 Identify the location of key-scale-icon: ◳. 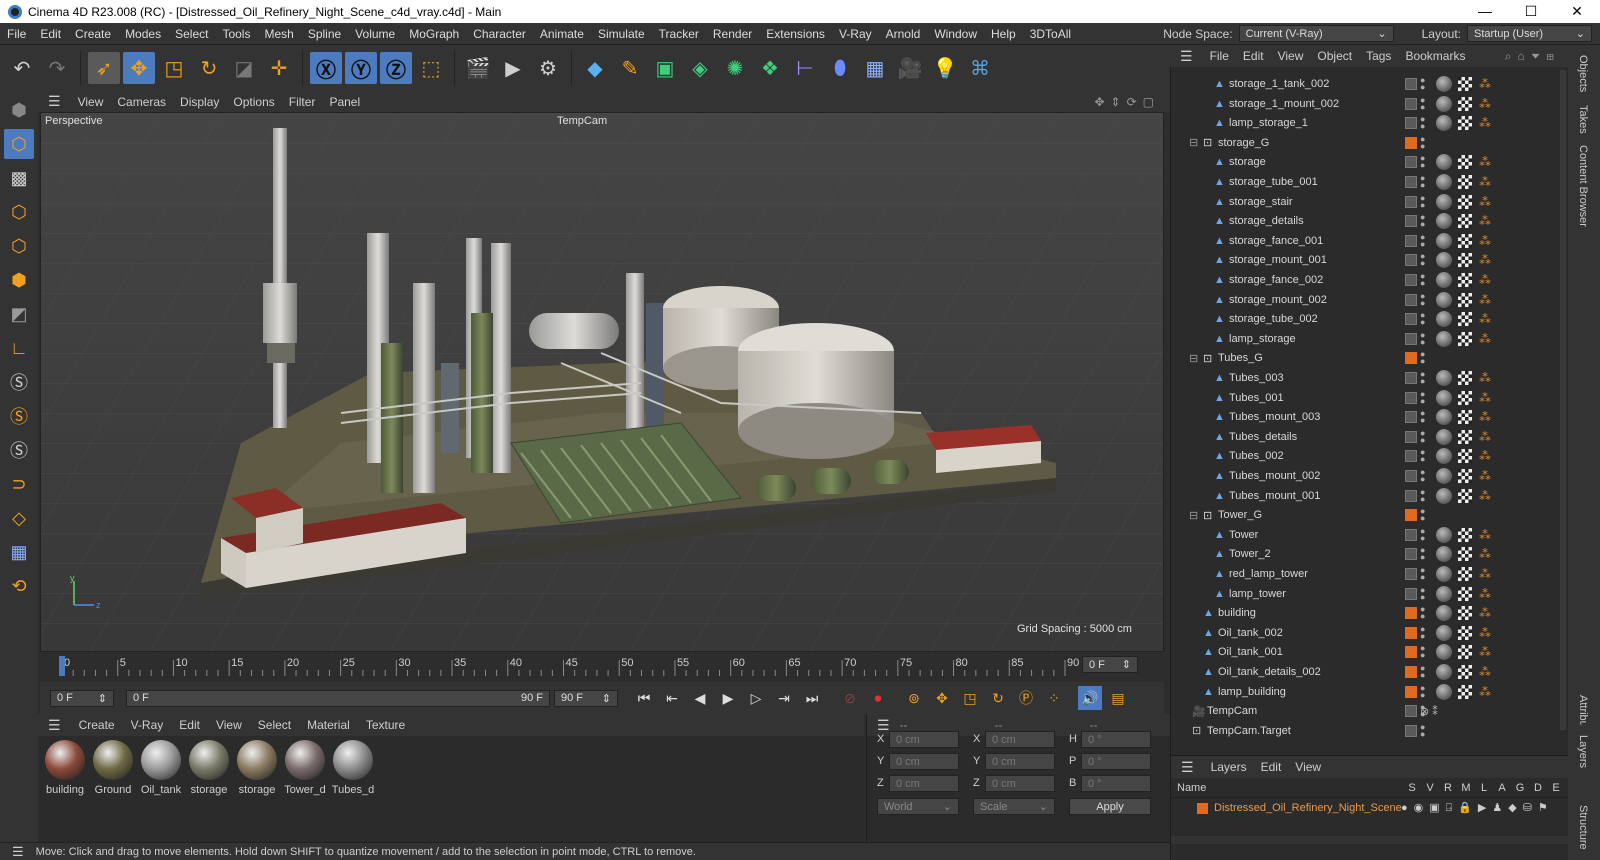
(970, 698).